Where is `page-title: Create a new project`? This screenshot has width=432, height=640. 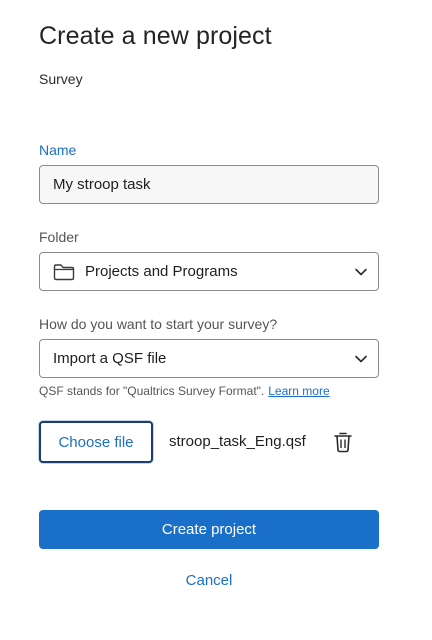 page-title: Create a new project is located at coordinates (155, 36).